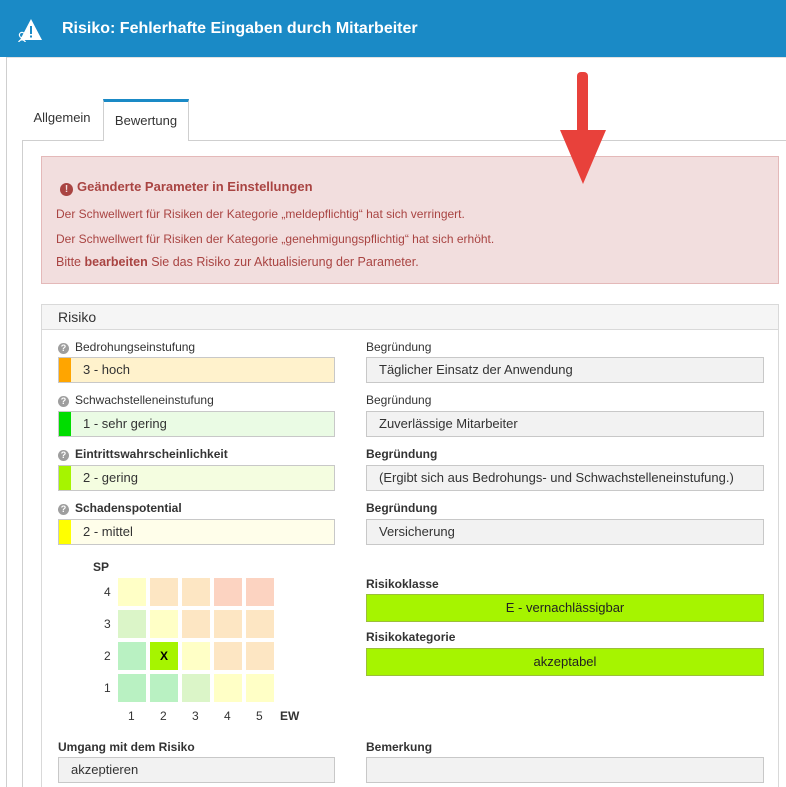  What do you see at coordinates (131, 716) in the screenshot?
I see `matrix-x-tick: 1` at bounding box center [131, 716].